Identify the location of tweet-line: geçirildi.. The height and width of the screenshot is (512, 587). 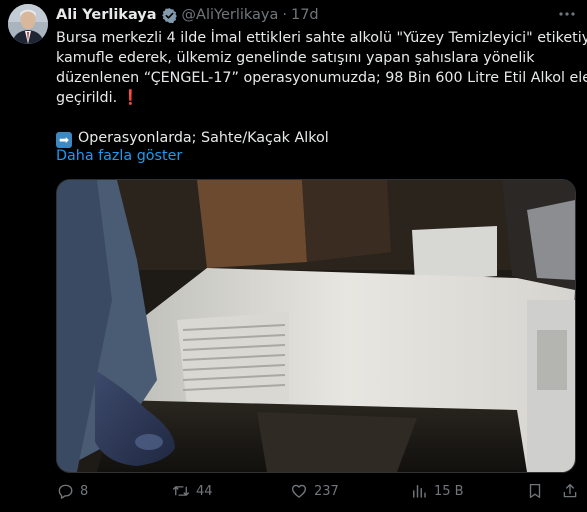
(87, 98).